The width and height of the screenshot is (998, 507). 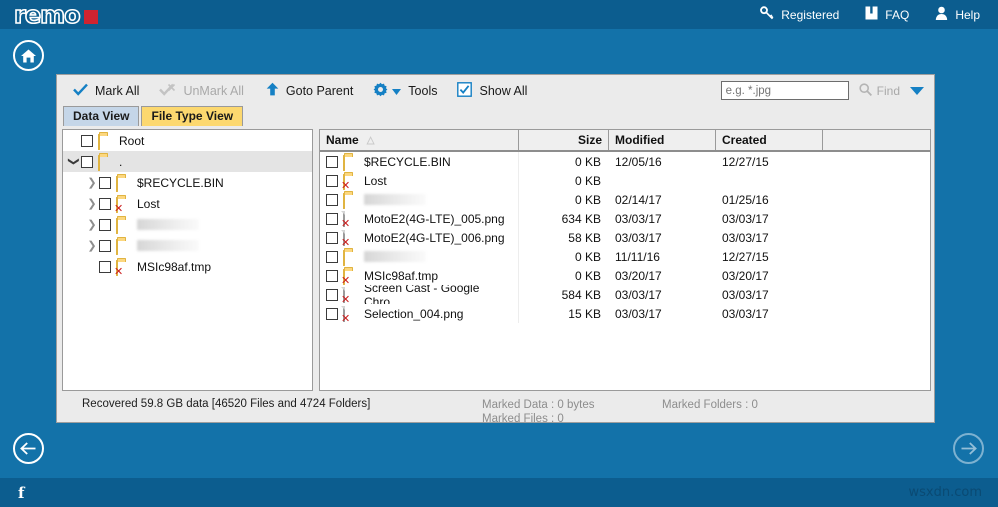 What do you see at coordinates (799, 14) in the screenshot?
I see `registered-link: Registered` at bounding box center [799, 14].